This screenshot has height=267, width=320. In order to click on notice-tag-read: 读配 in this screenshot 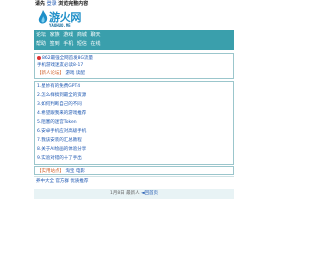, I will do `click(80, 73)`.